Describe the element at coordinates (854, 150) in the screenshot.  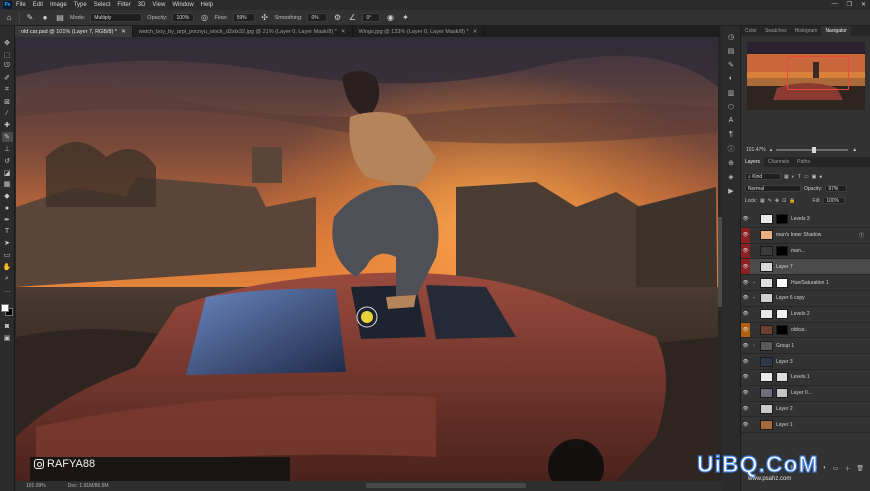
I see `zoom-in-icon: ▲` at that location.